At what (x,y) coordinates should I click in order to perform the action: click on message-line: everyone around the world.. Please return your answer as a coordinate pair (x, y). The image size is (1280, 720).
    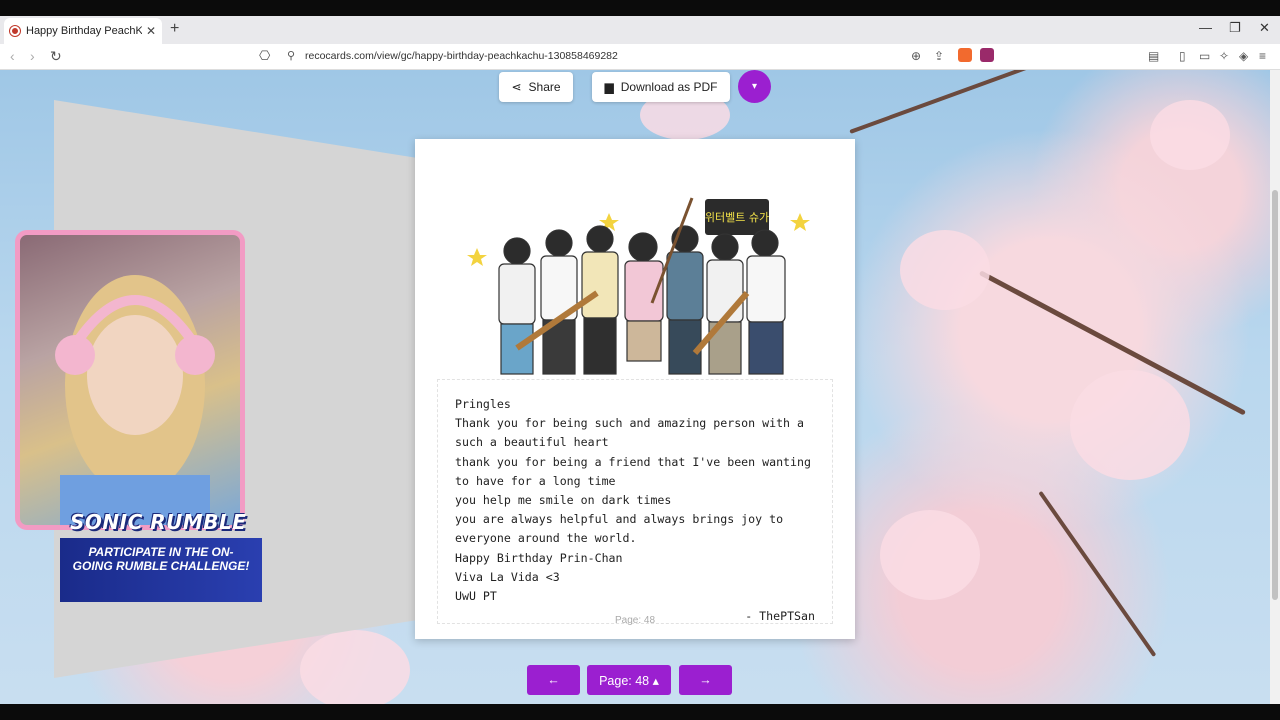
    Looking at the image, I should click on (546, 538).